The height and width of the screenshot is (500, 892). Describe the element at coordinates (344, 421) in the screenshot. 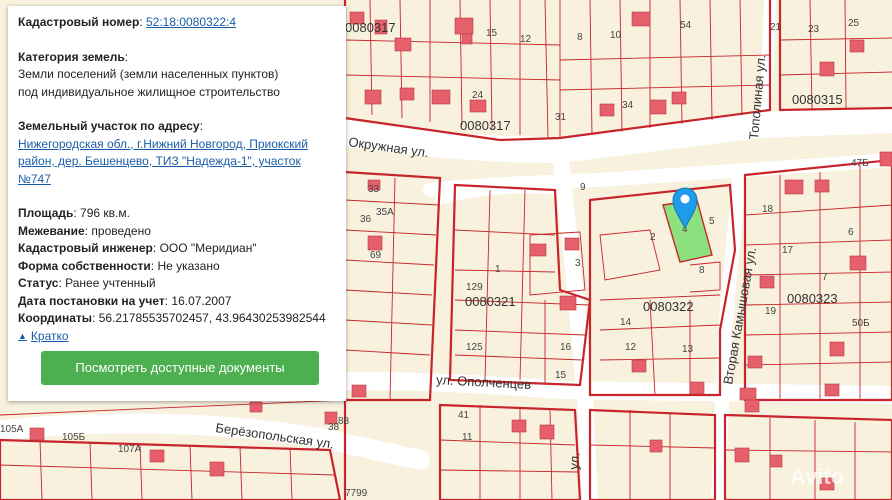

I see `plot-number-label: 88` at that location.